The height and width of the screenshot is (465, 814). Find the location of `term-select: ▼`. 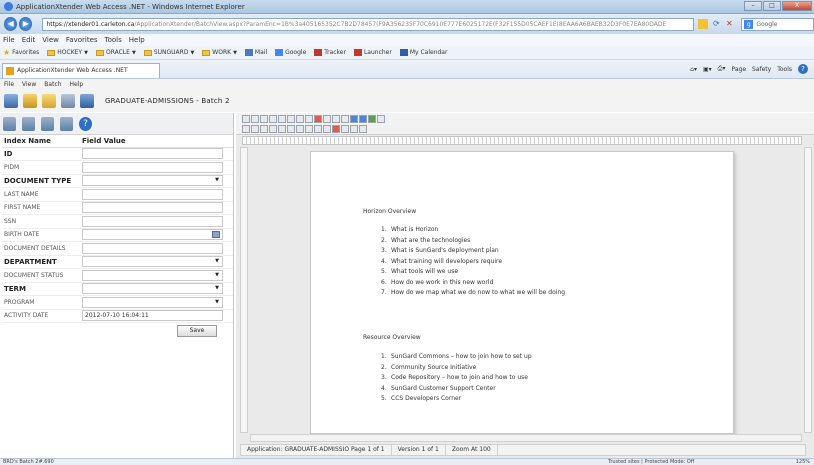

term-select: ▼ is located at coordinates (152, 289).